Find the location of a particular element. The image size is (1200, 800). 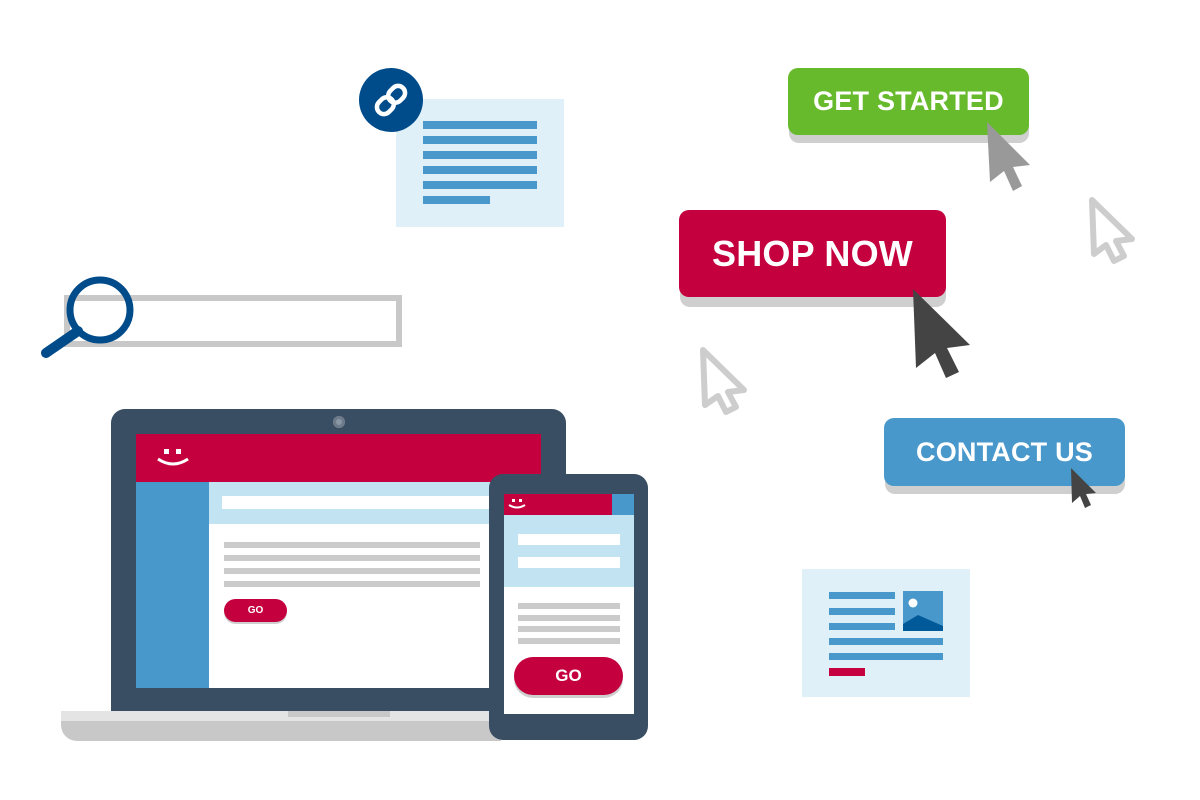

menu-button is located at coordinates (623, 504).